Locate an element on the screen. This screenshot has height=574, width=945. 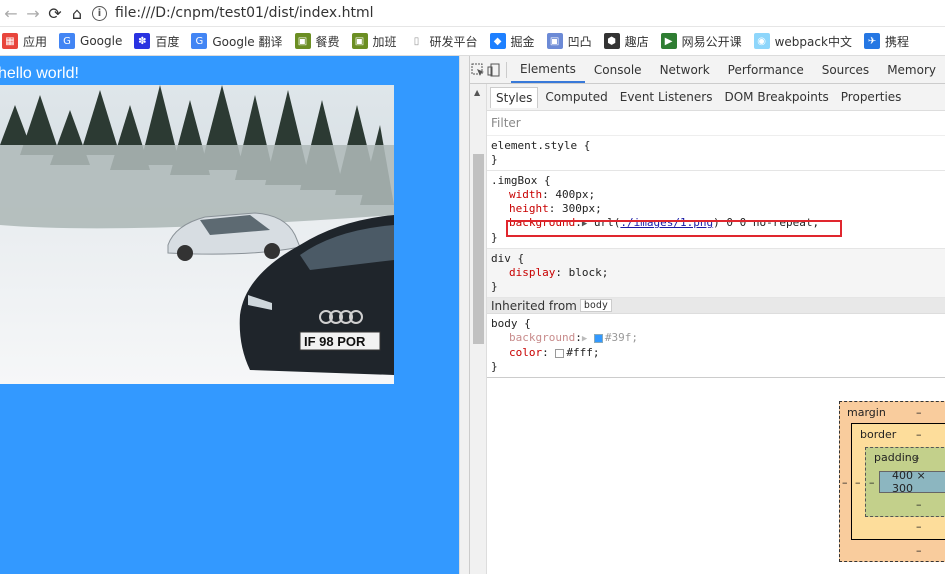
apps-grid-icon: ▦ is located at coordinates (10, 41).